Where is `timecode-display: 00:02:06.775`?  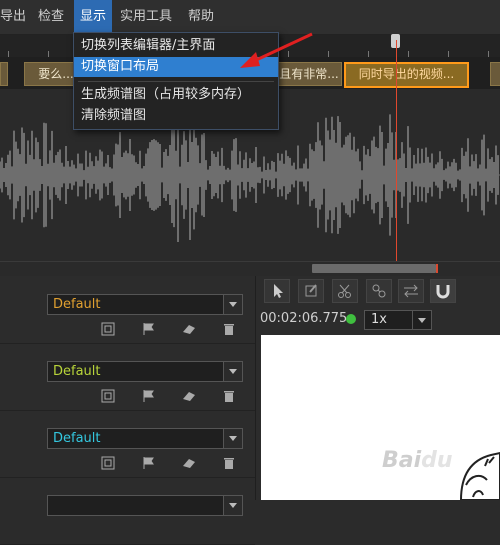
timecode-display: 00:02:06.775 is located at coordinates (304, 318).